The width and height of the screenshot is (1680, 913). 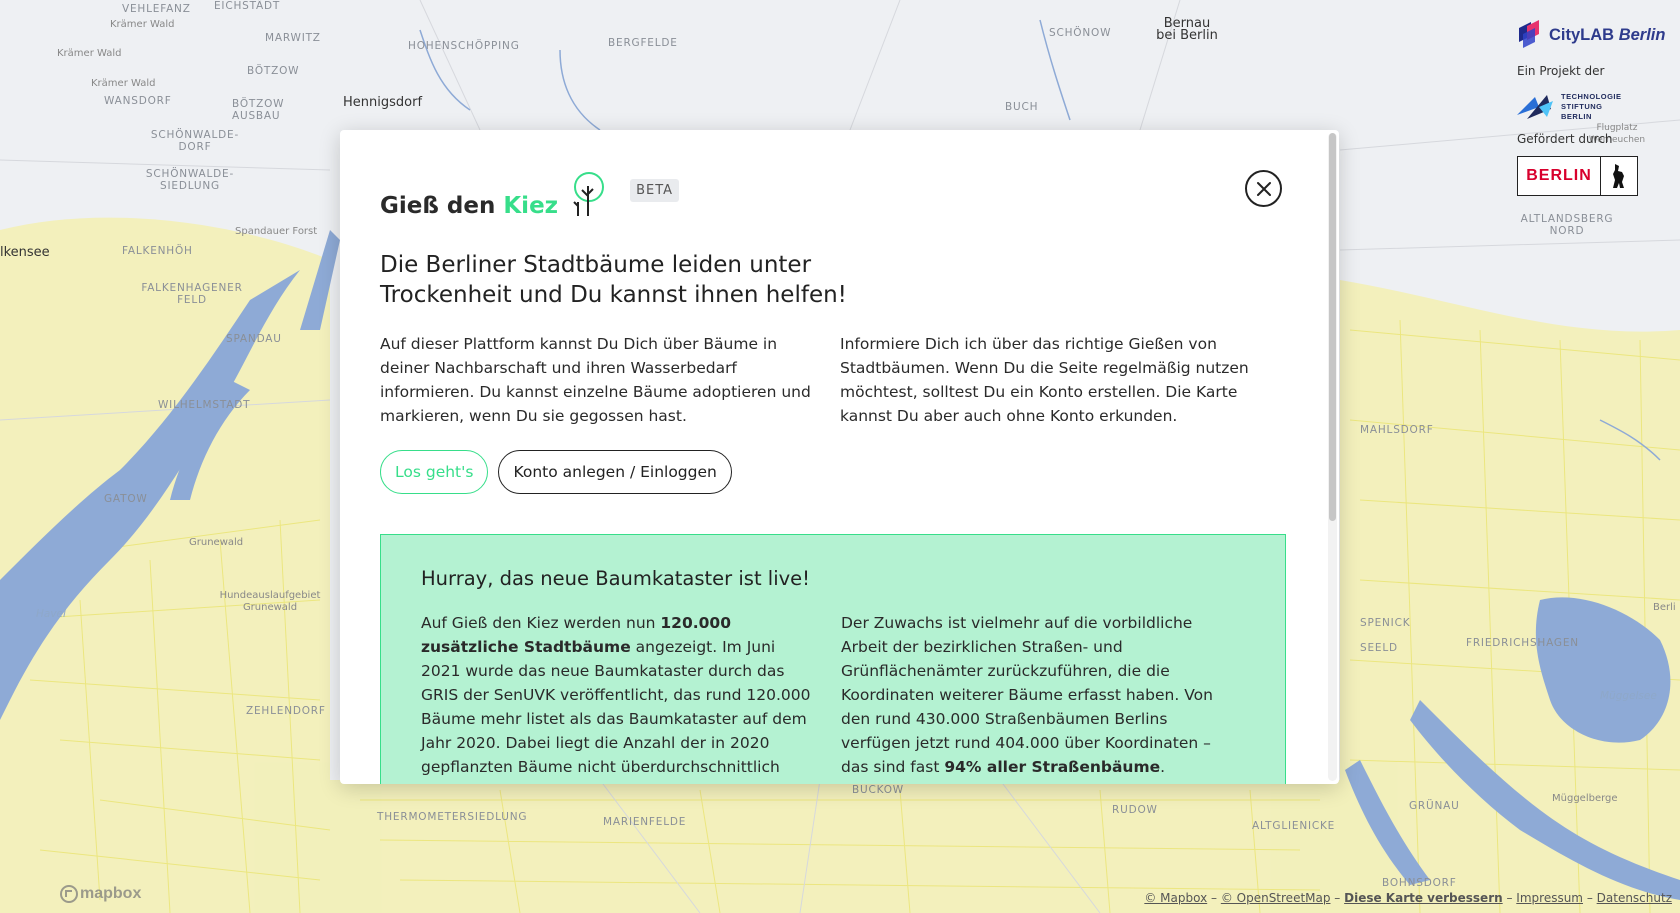 I want to click on mapbox-icon, so click(x=69, y=894).